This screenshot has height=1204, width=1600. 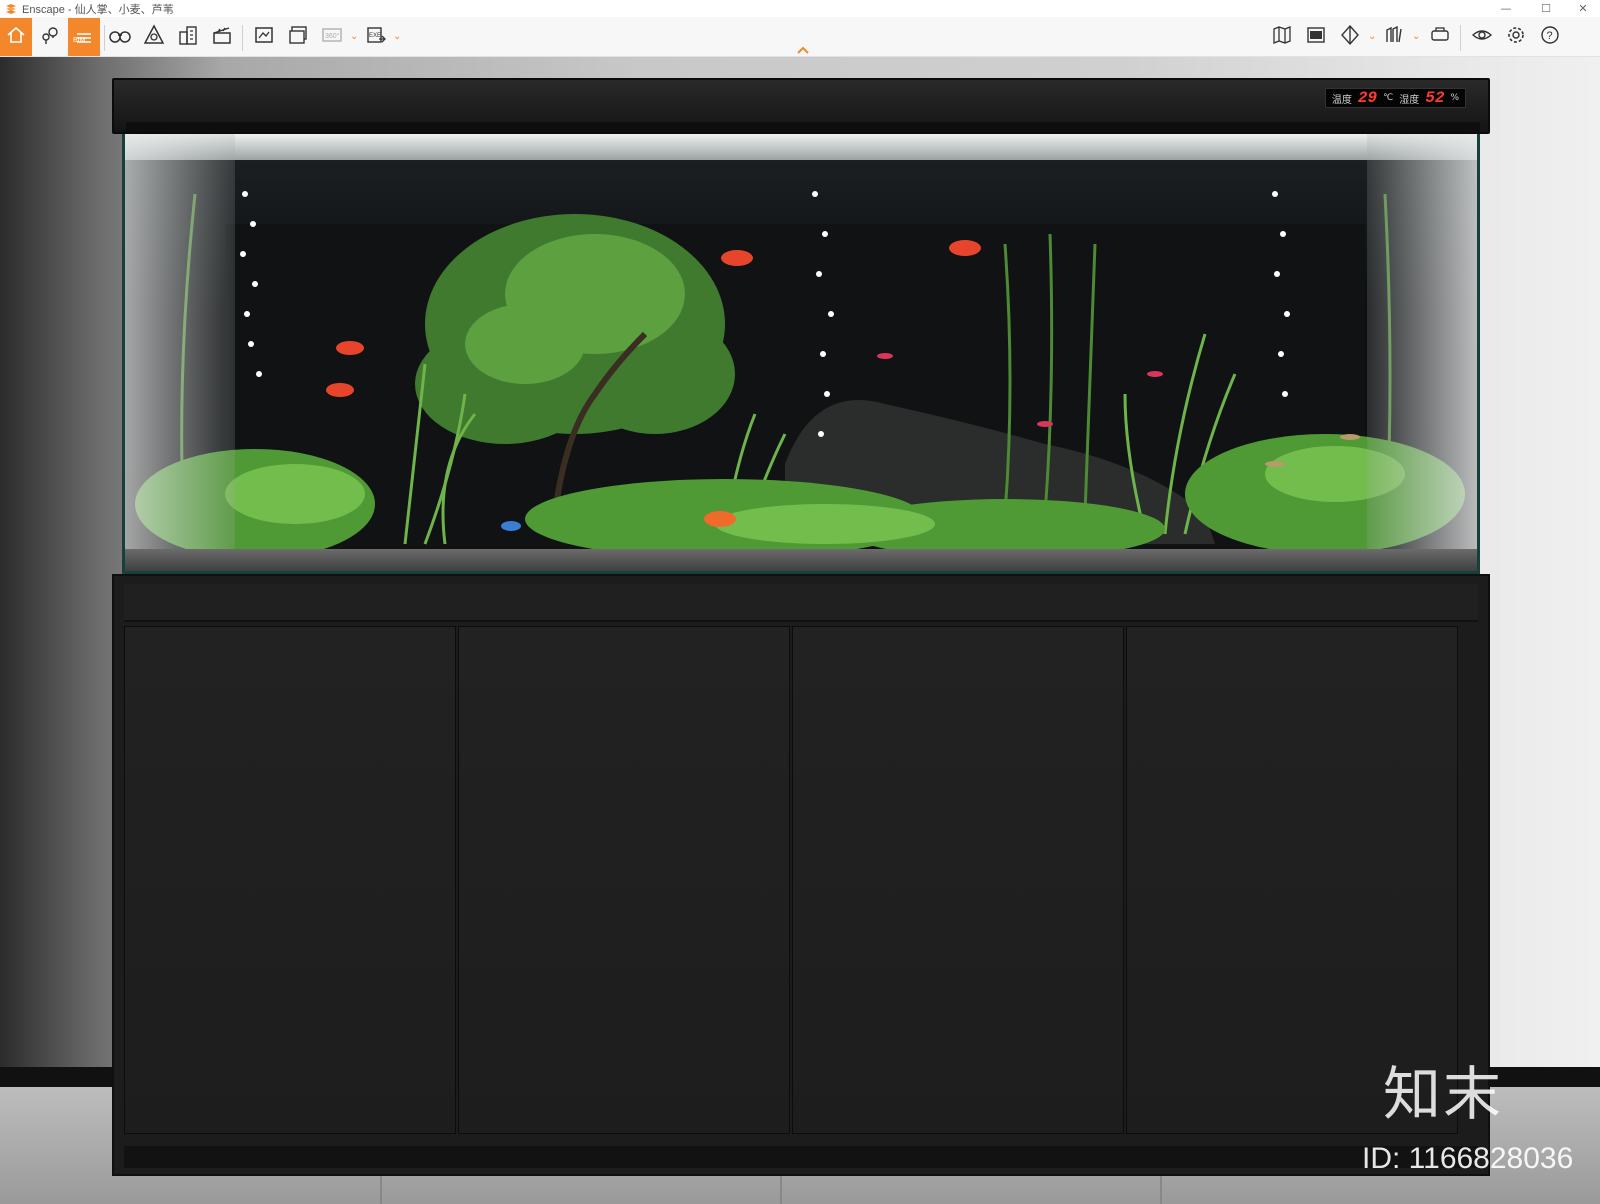 I want to click on section-dropdown-caret: ⌄, so click(x=1373, y=37).